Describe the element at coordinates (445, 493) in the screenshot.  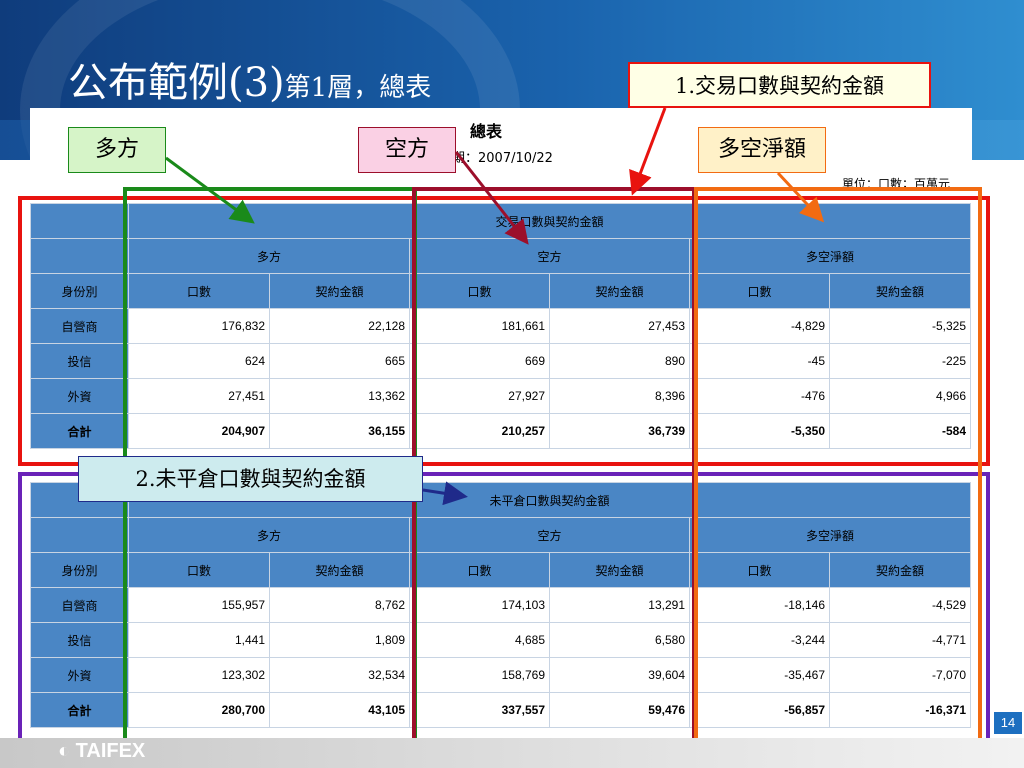
I see `arrow-open-interest` at that location.